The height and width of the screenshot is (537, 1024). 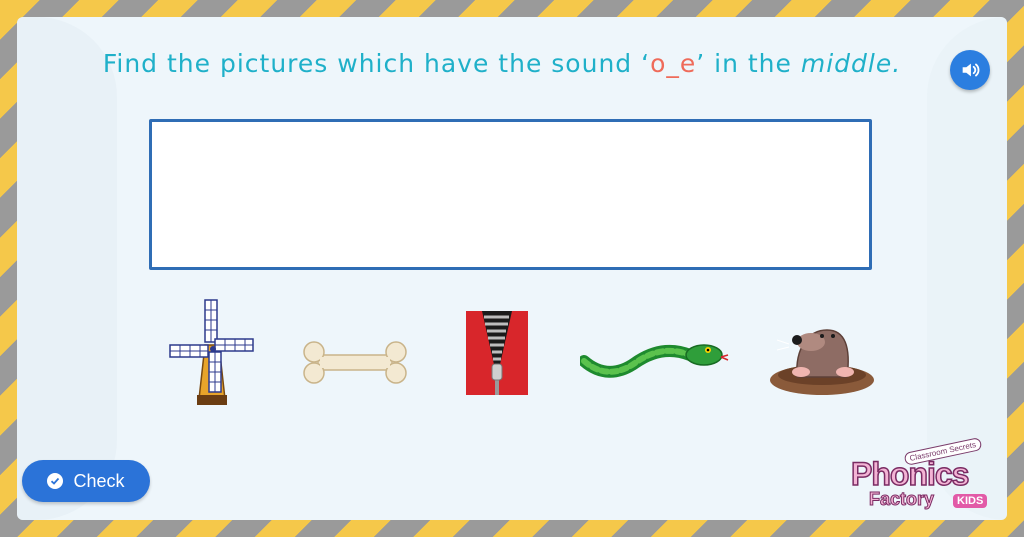 I want to click on check-button: Check, so click(x=86, y=481).